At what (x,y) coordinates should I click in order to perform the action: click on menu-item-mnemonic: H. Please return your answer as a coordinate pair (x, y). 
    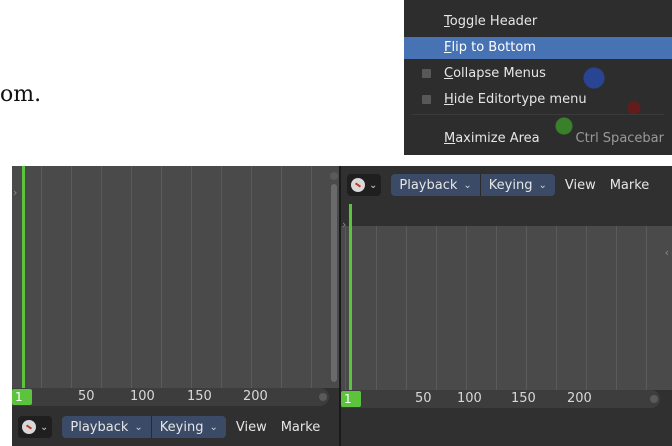
    Looking at the image, I should click on (449, 99).